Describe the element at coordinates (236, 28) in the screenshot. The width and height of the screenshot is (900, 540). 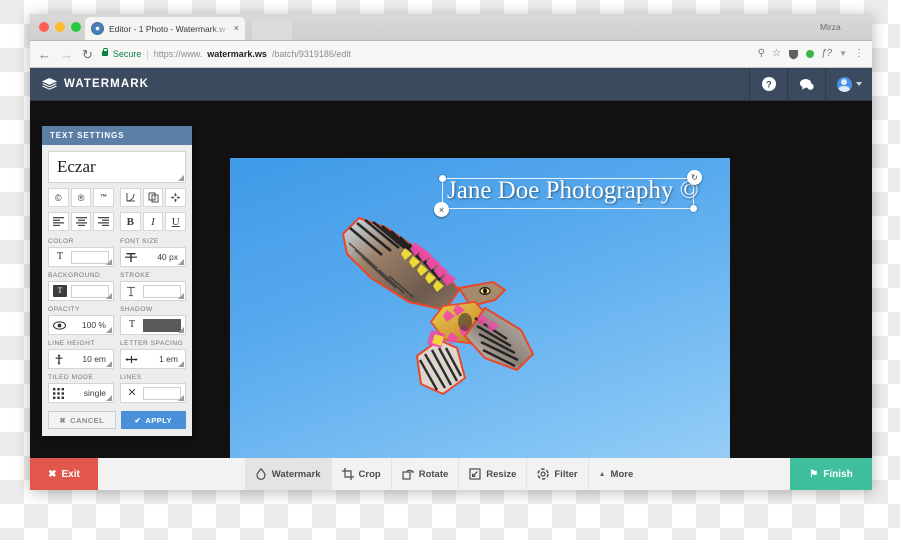
I see `close-tab-icon: ×` at that location.